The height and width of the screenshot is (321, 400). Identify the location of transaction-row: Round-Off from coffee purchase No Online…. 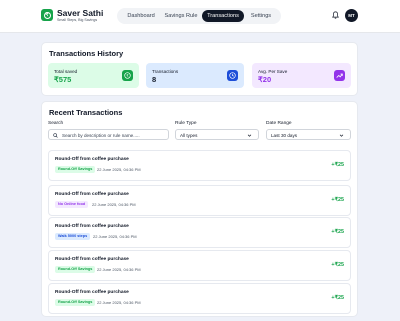
(199, 200).